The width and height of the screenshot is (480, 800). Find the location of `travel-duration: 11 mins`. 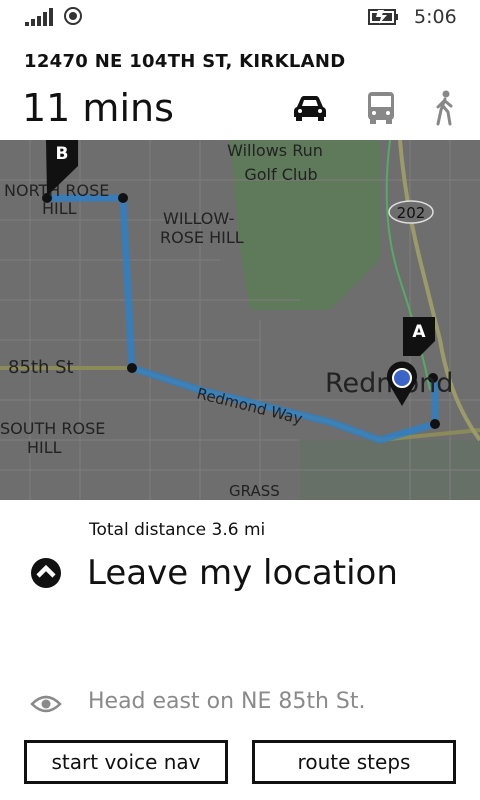

travel-duration: 11 mins is located at coordinates (98, 108).